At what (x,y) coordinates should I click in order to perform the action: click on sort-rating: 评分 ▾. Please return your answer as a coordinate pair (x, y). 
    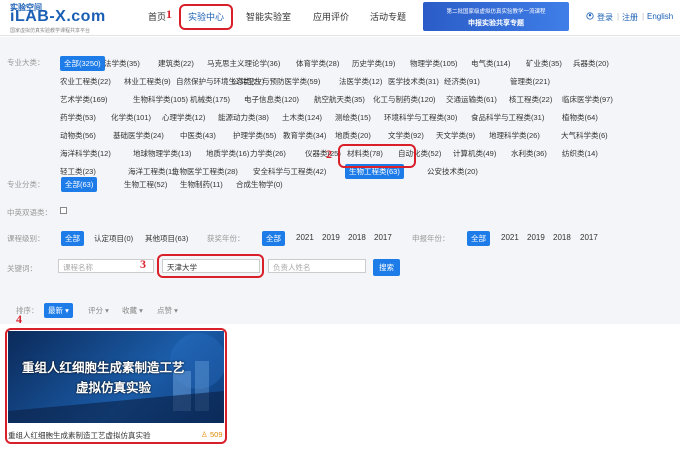
    Looking at the image, I should click on (98, 310).